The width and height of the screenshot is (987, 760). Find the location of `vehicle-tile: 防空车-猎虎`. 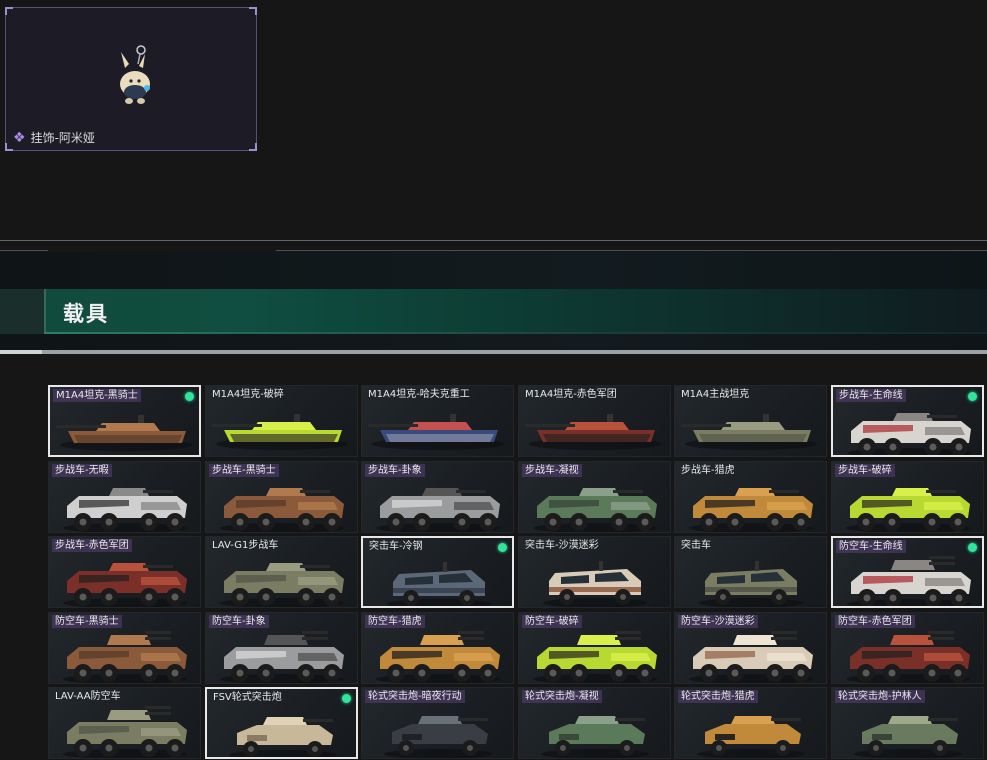

vehicle-tile: 防空车-猎虎 is located at coordinates (437, 648).